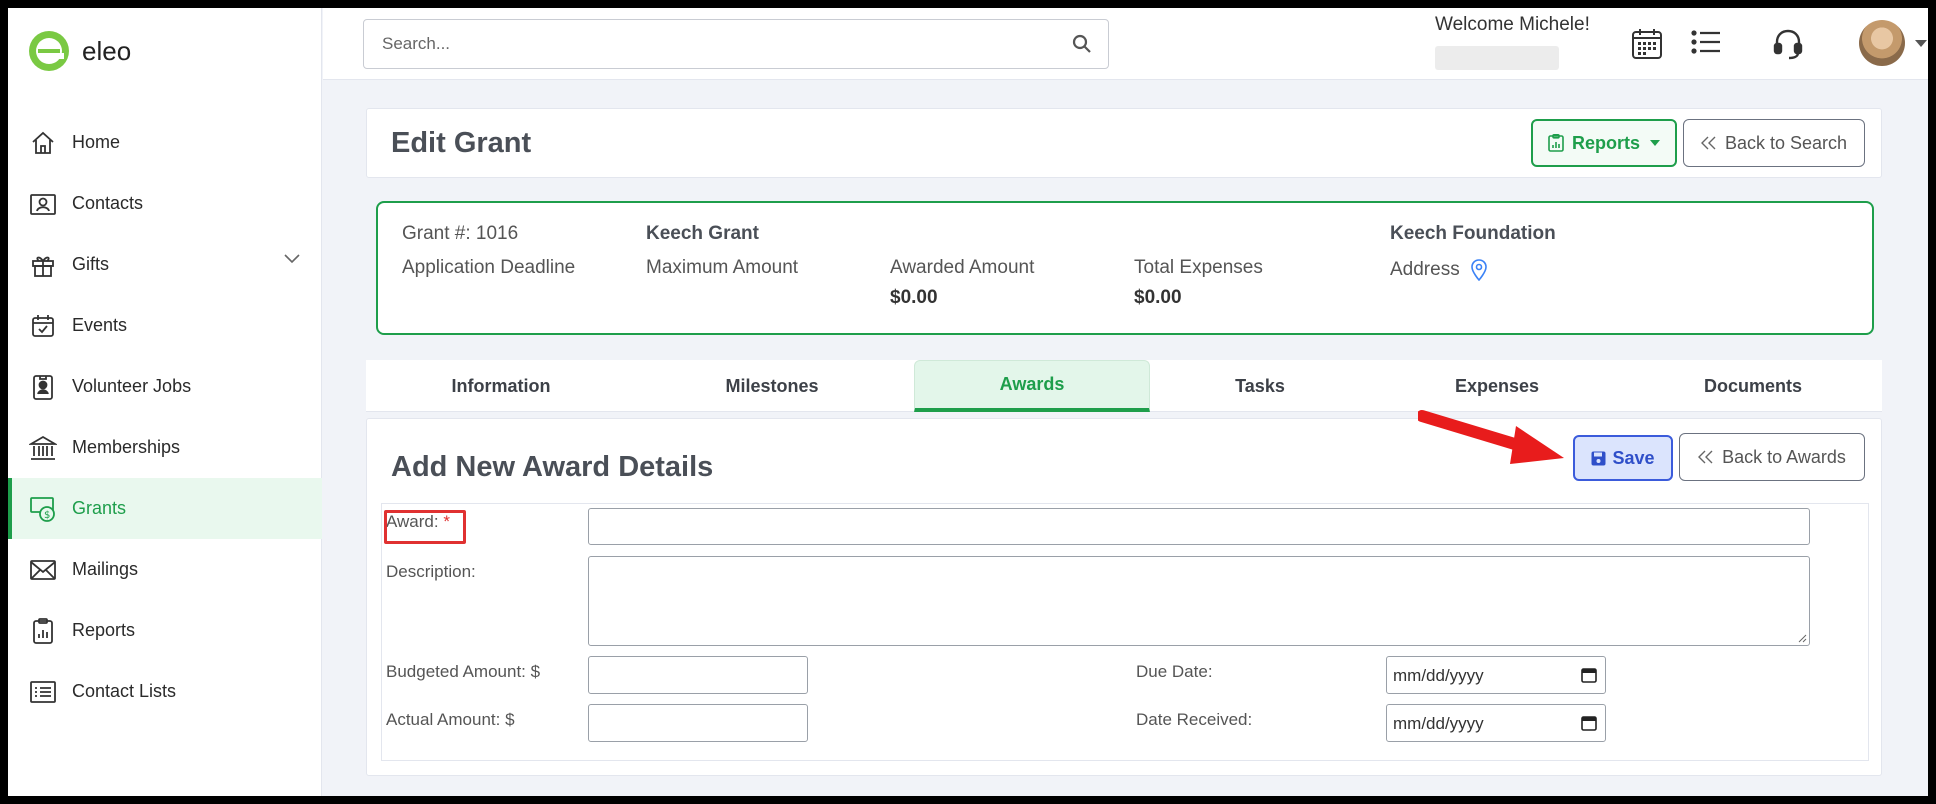  I want to click on grant-name: Keech Grant, so click(702, 233).